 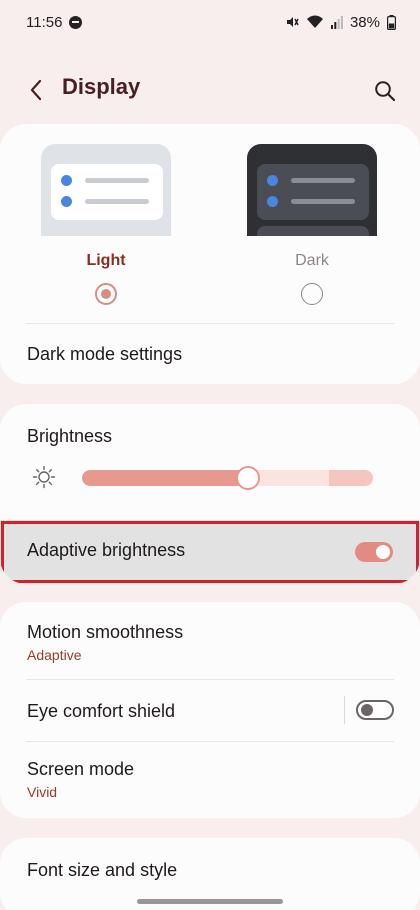 What do you see at coordinates (351, 478) in the screenshot?
I see `brightness-extra-range` at bounding box center [351, 478].